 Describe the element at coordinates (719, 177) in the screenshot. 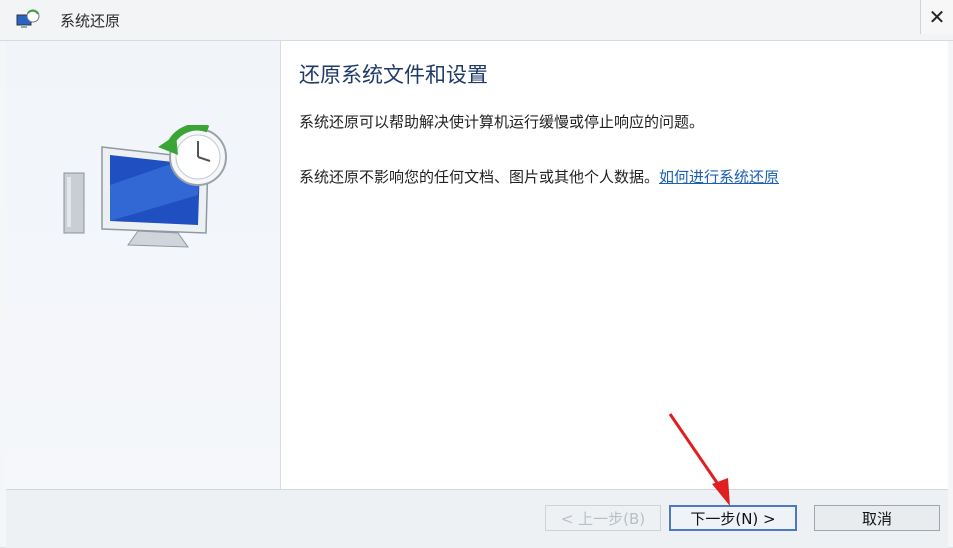

I see `how-to-restore-link: 如何进行系统还原` at that location.